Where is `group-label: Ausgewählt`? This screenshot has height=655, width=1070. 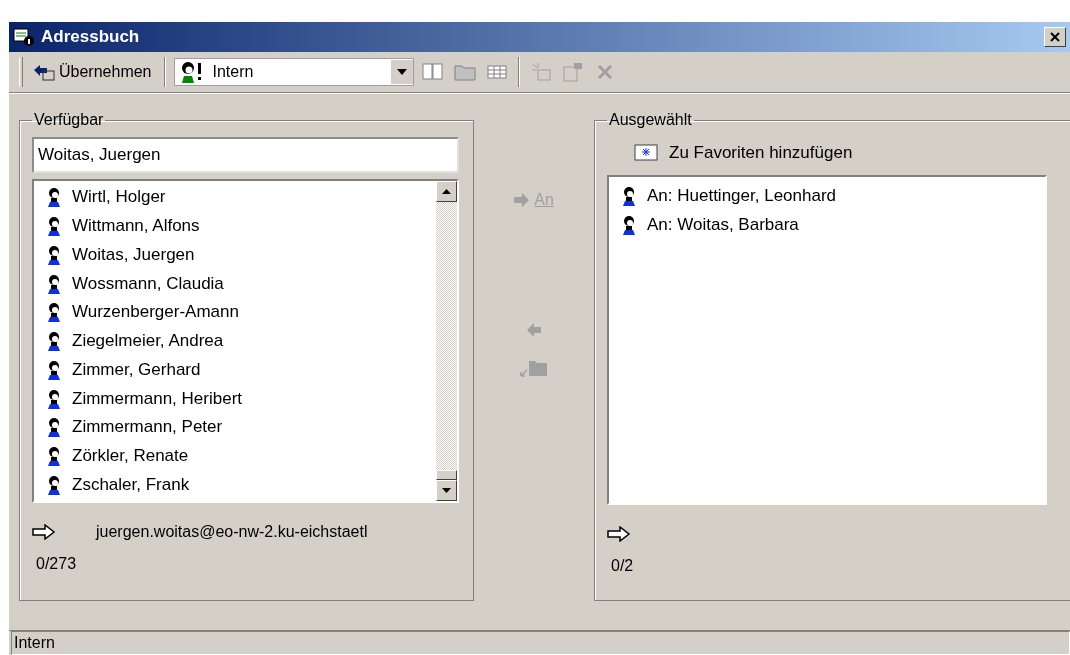
group-label: Ausgewählt is located at coordinates (650, 120).